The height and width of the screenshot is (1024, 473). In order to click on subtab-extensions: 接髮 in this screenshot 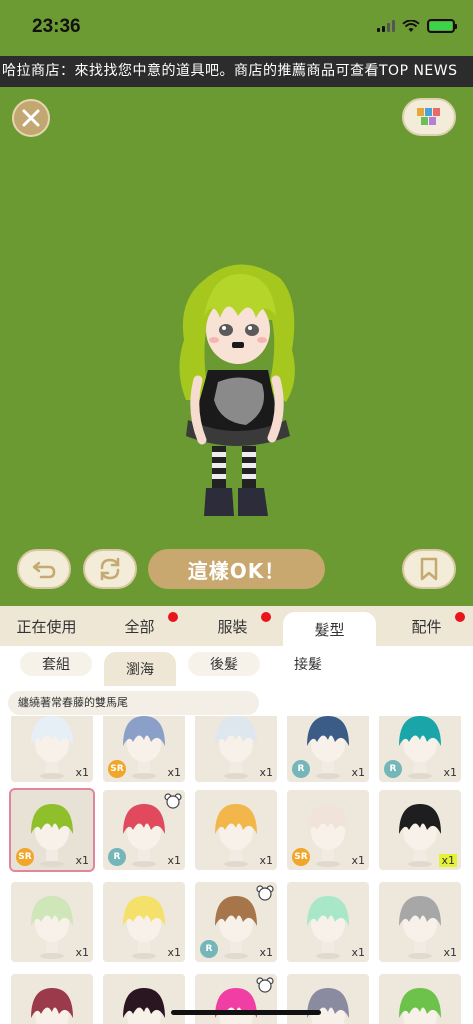, I will do `click(308, 664)`.